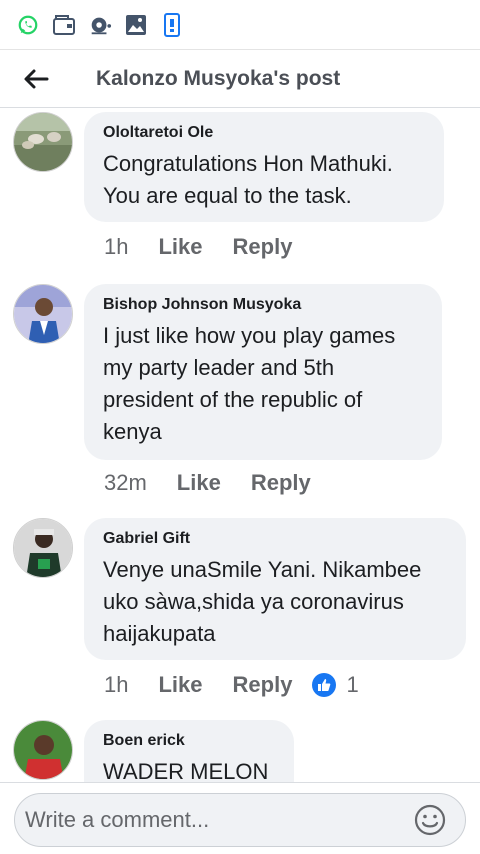 This screenshot has width=480, height=854. Describe the element at coordinates (28, 25) in the screenshot. I see `whatsapp-icon` at that location.